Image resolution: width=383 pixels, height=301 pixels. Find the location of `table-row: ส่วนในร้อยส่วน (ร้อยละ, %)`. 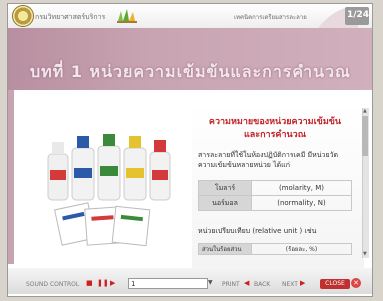

table-row: ส่วนในร้อยส่วน (ร้อยละ, %) is located at coordinates (275, 249).